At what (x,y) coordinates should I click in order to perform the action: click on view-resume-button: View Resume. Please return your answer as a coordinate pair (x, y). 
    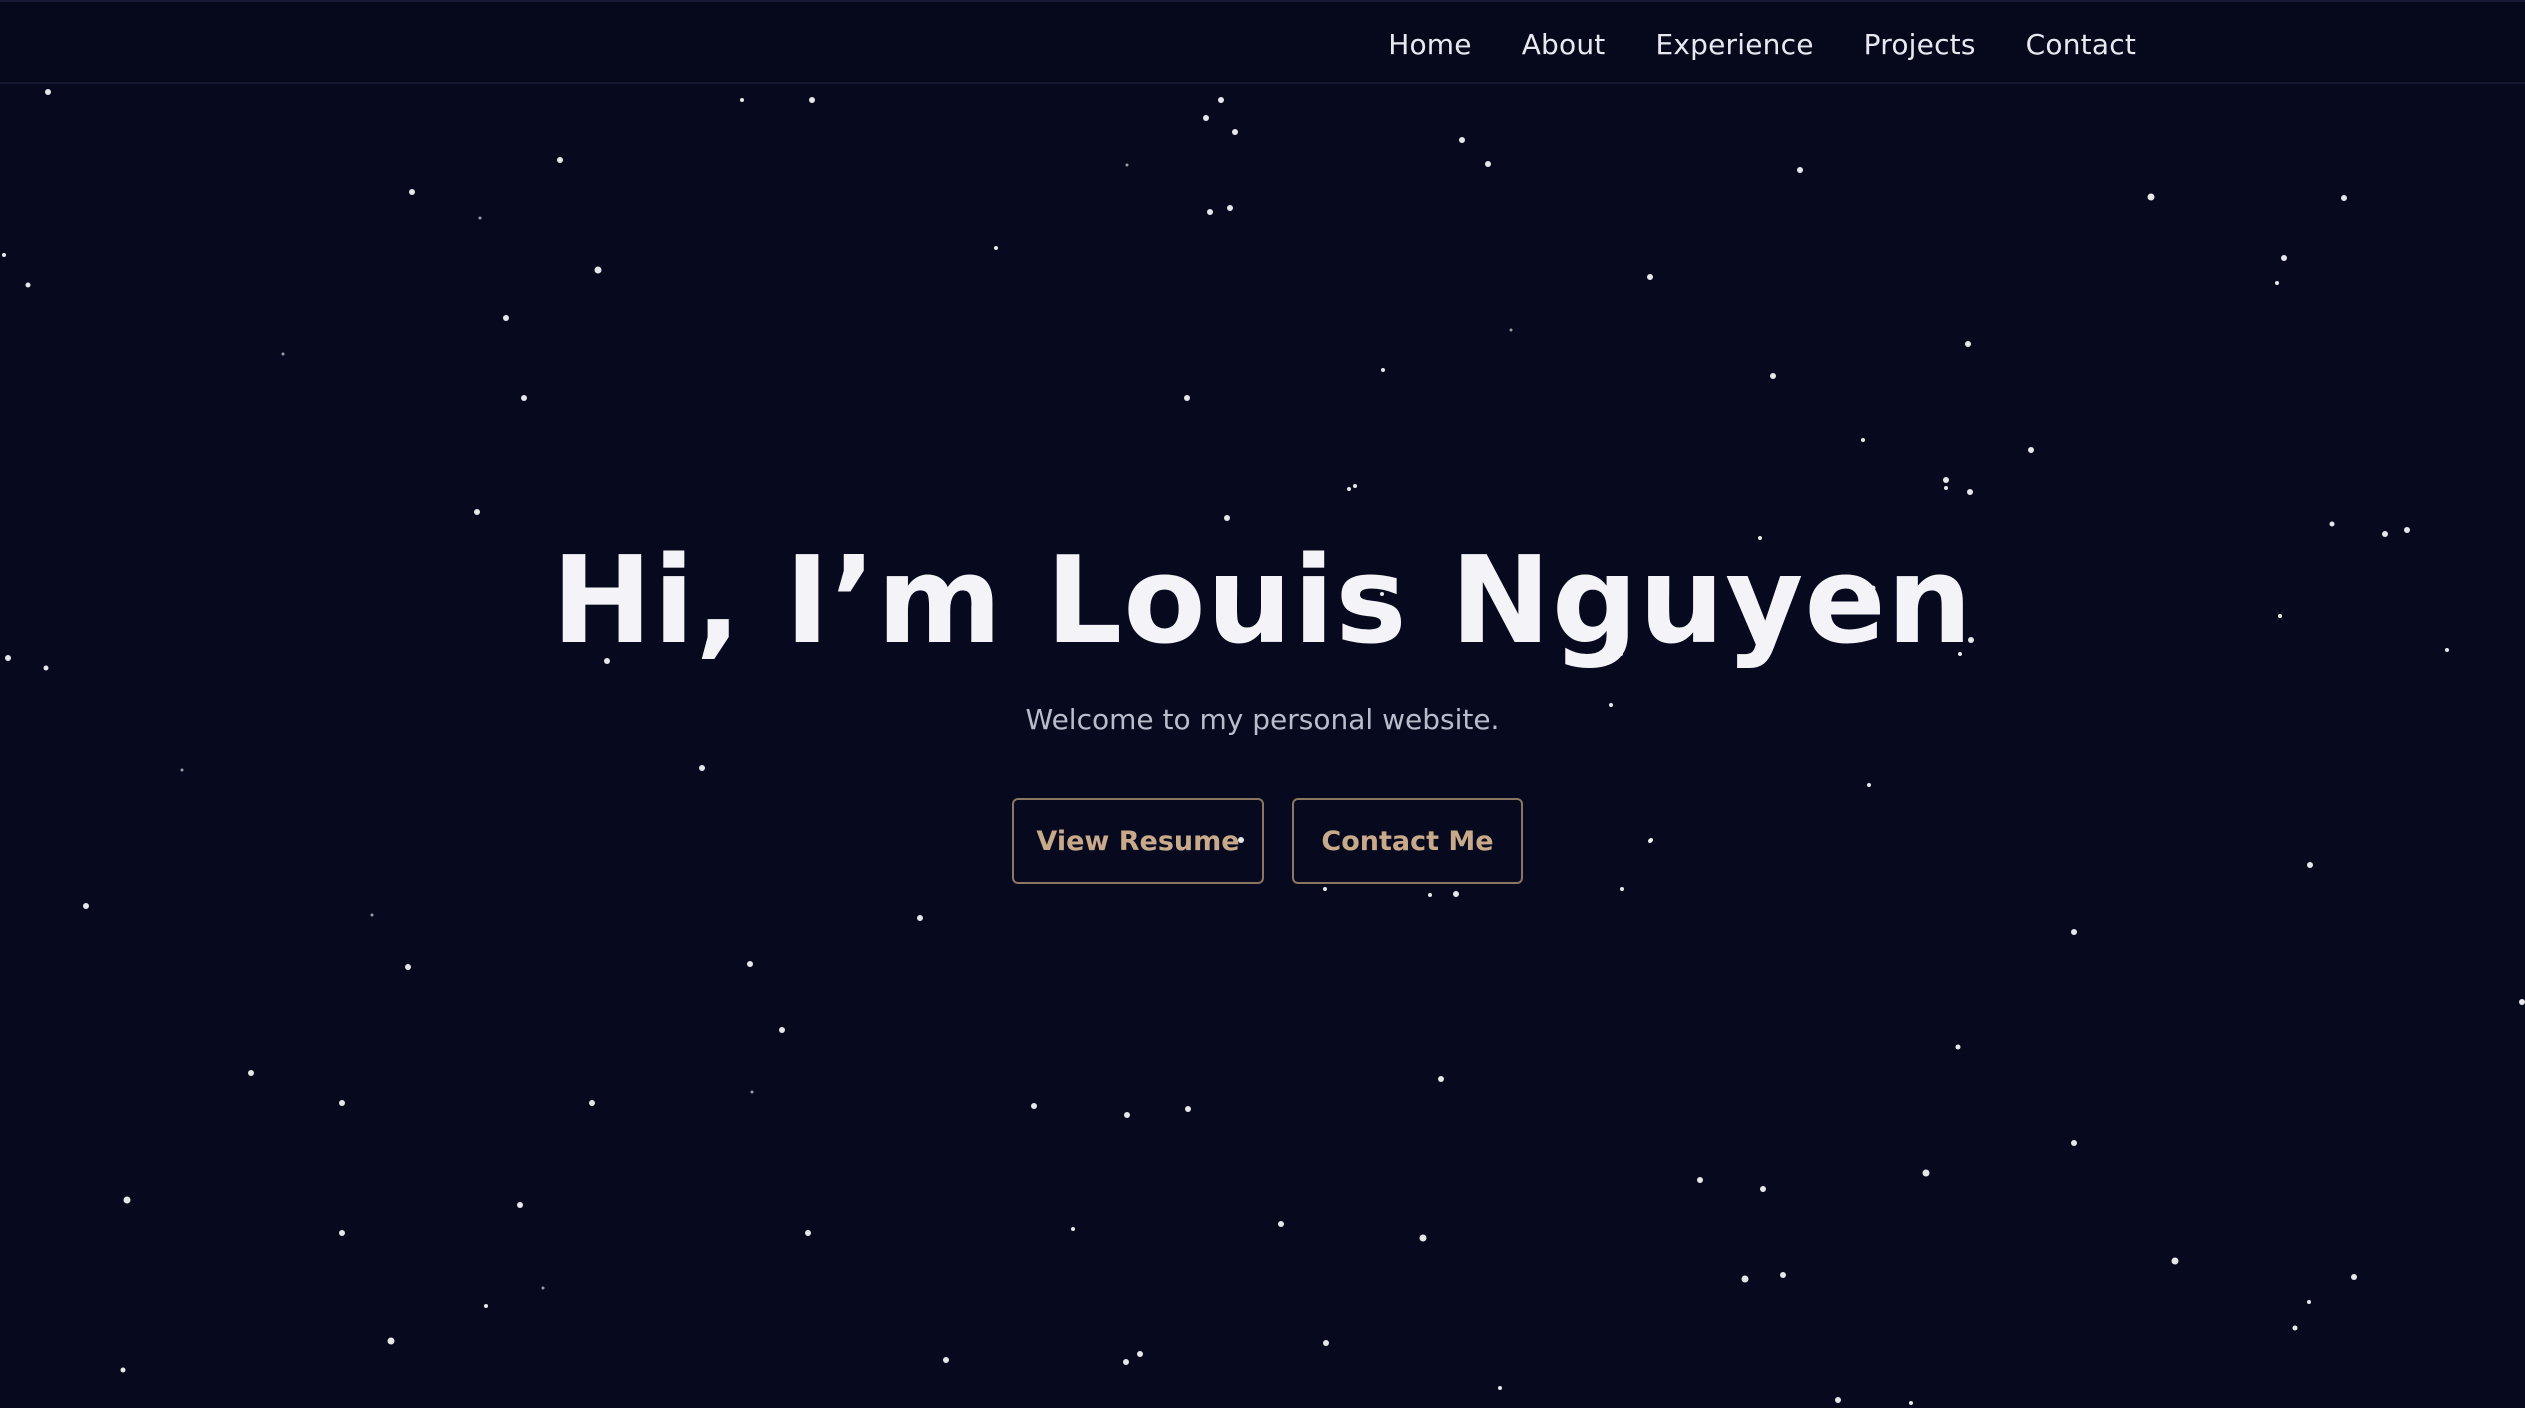
    Looking at the image, I should click on (1138, 841).